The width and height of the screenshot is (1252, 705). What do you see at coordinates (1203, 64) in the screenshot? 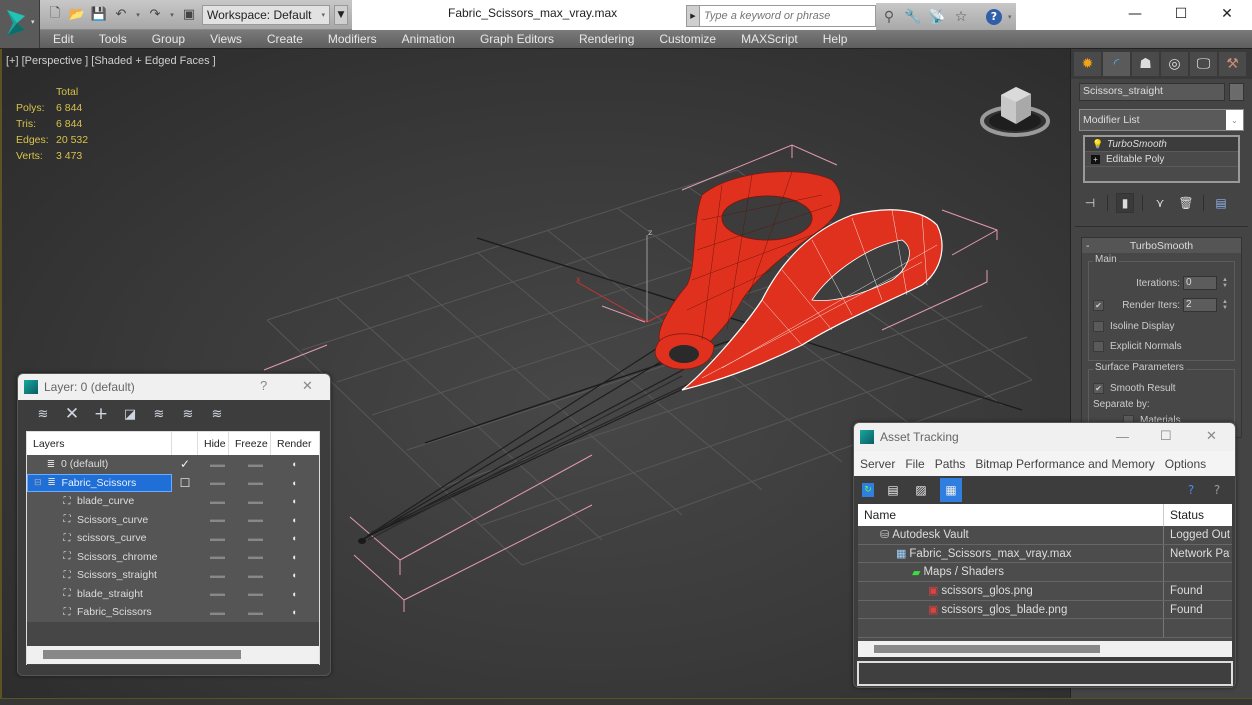
I see `display-tab: 🖵` at bounding box center [1203, 64].